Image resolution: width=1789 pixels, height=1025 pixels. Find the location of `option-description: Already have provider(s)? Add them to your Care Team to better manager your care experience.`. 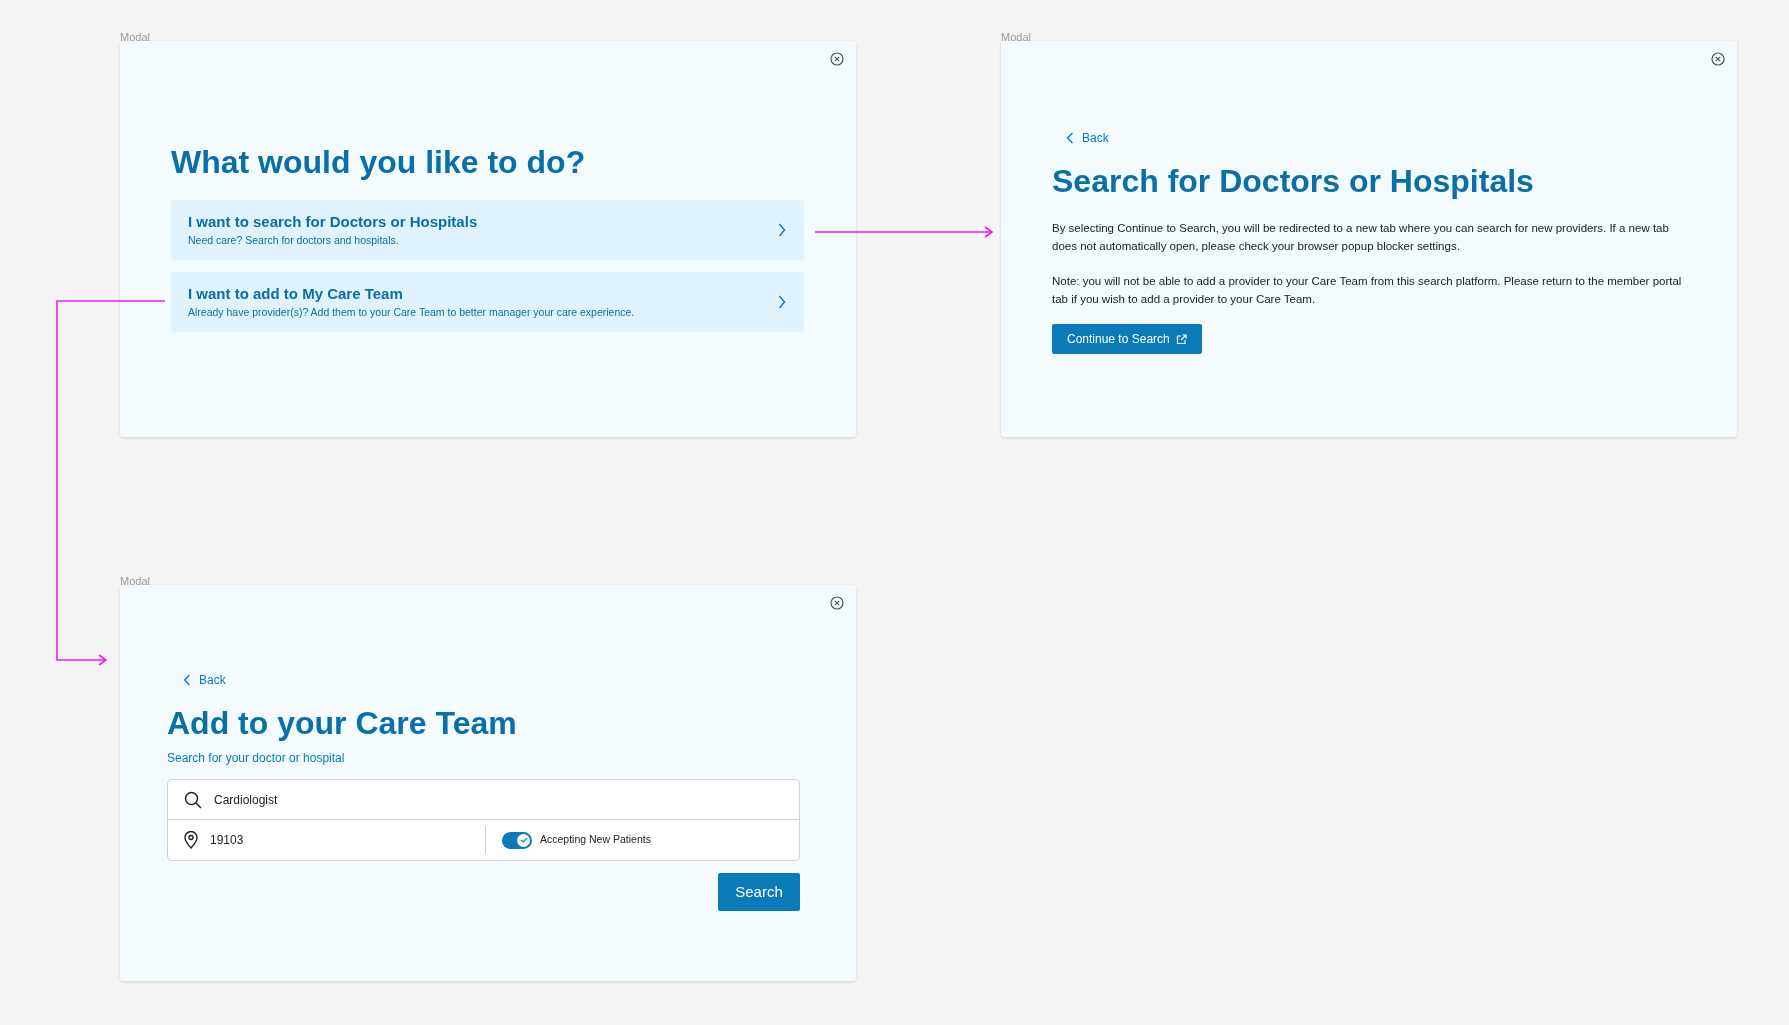

option-description: Already have provider(s)? Add them to your Care Team to better manager your care experience. is located at coordinates (411, 313).